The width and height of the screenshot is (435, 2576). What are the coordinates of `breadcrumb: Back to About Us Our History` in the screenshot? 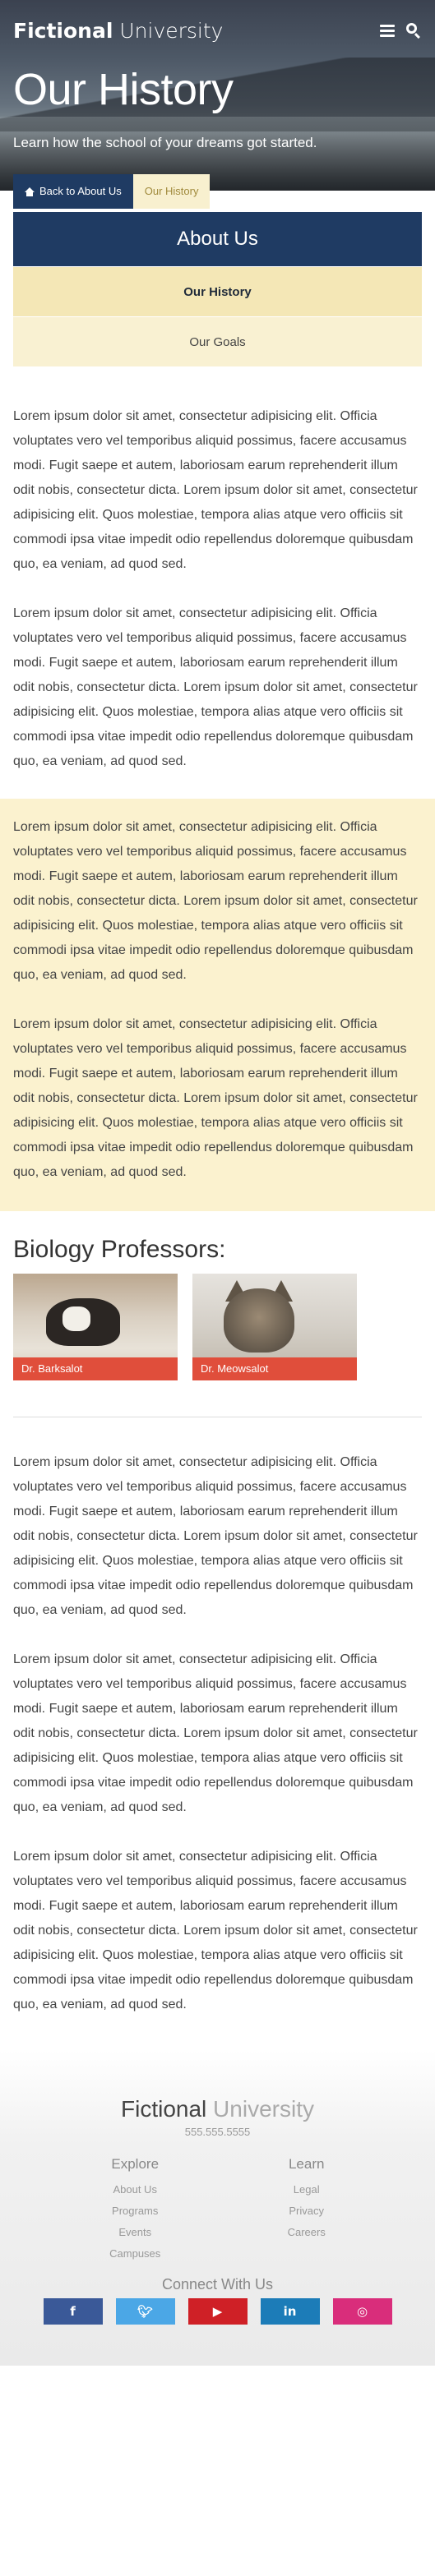 It's located at (112, 191).